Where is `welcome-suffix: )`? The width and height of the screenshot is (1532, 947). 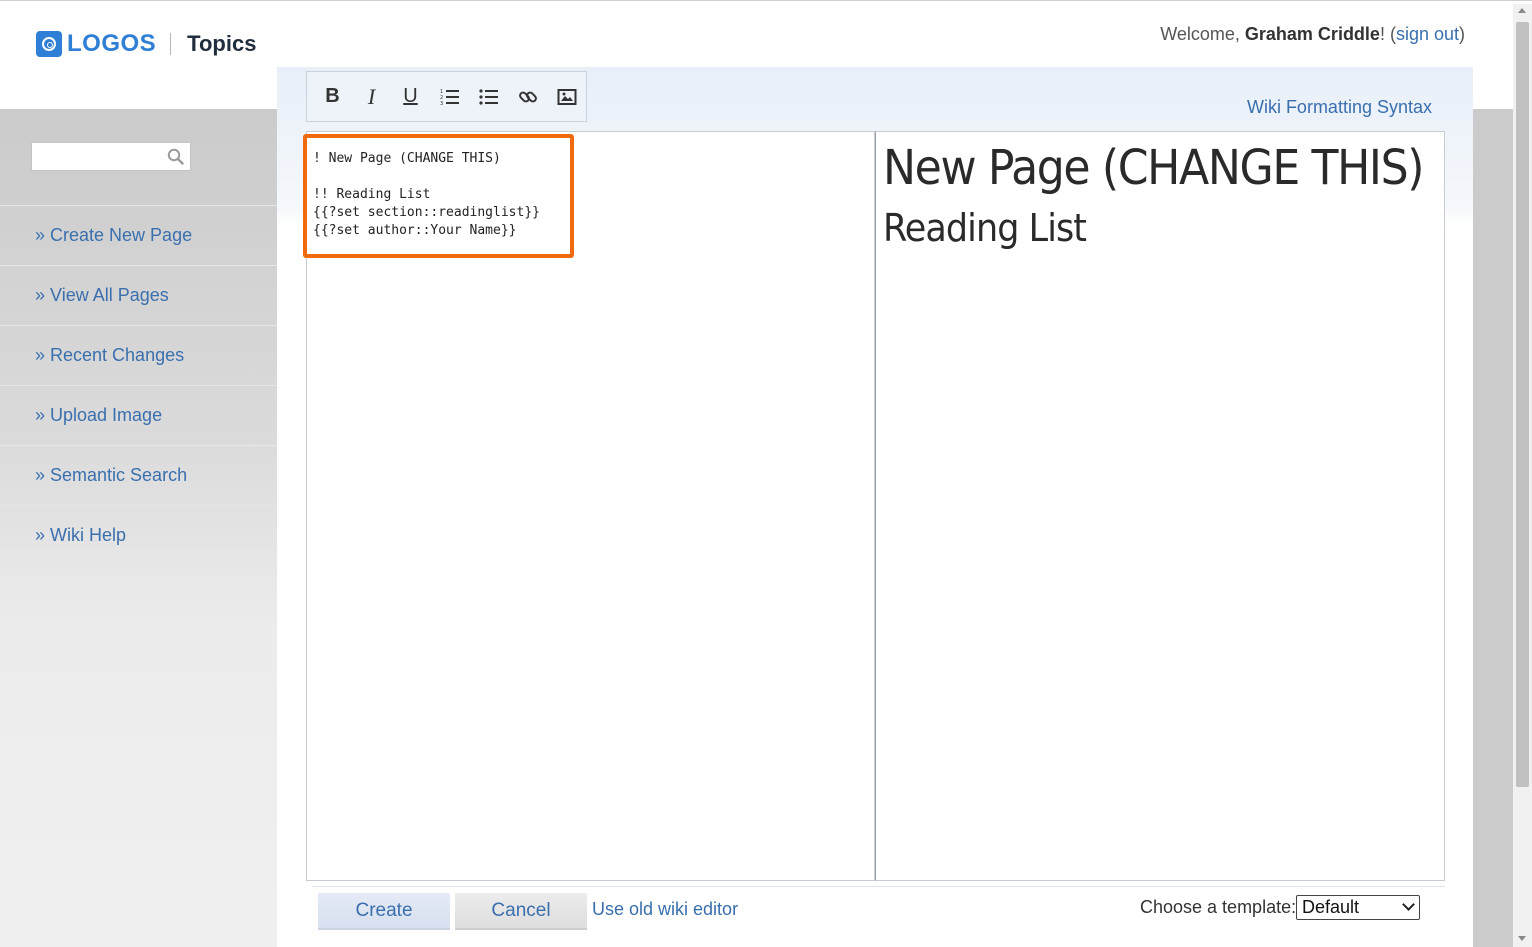
welcome-suffix: ) is located at coordinates (1462, 34).